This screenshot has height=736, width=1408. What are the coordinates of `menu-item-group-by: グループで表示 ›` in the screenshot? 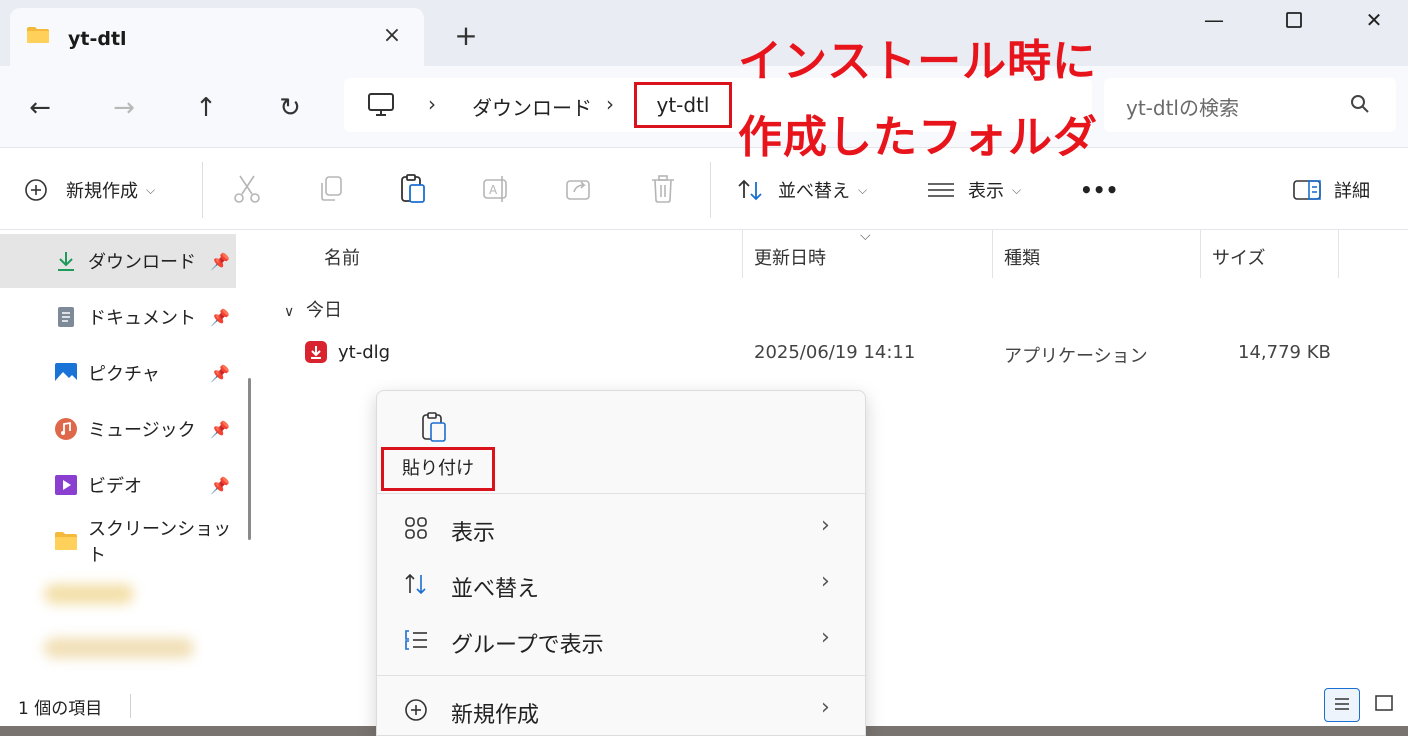 It's located at (622, 640).